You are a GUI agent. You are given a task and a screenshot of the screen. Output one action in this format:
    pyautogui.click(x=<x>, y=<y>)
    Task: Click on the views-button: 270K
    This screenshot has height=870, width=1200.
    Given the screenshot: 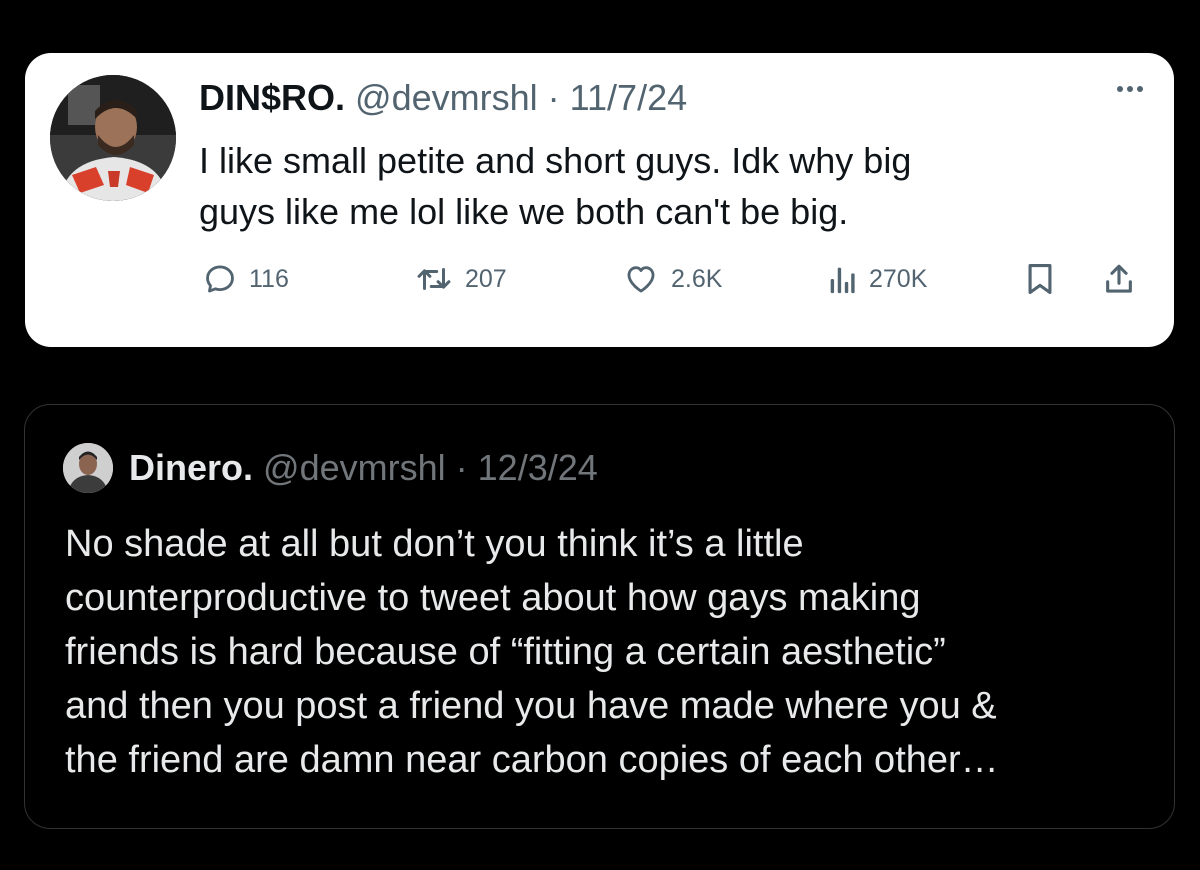 What is the action you would take?
    pyautogui.click(x=877, y=279)
    